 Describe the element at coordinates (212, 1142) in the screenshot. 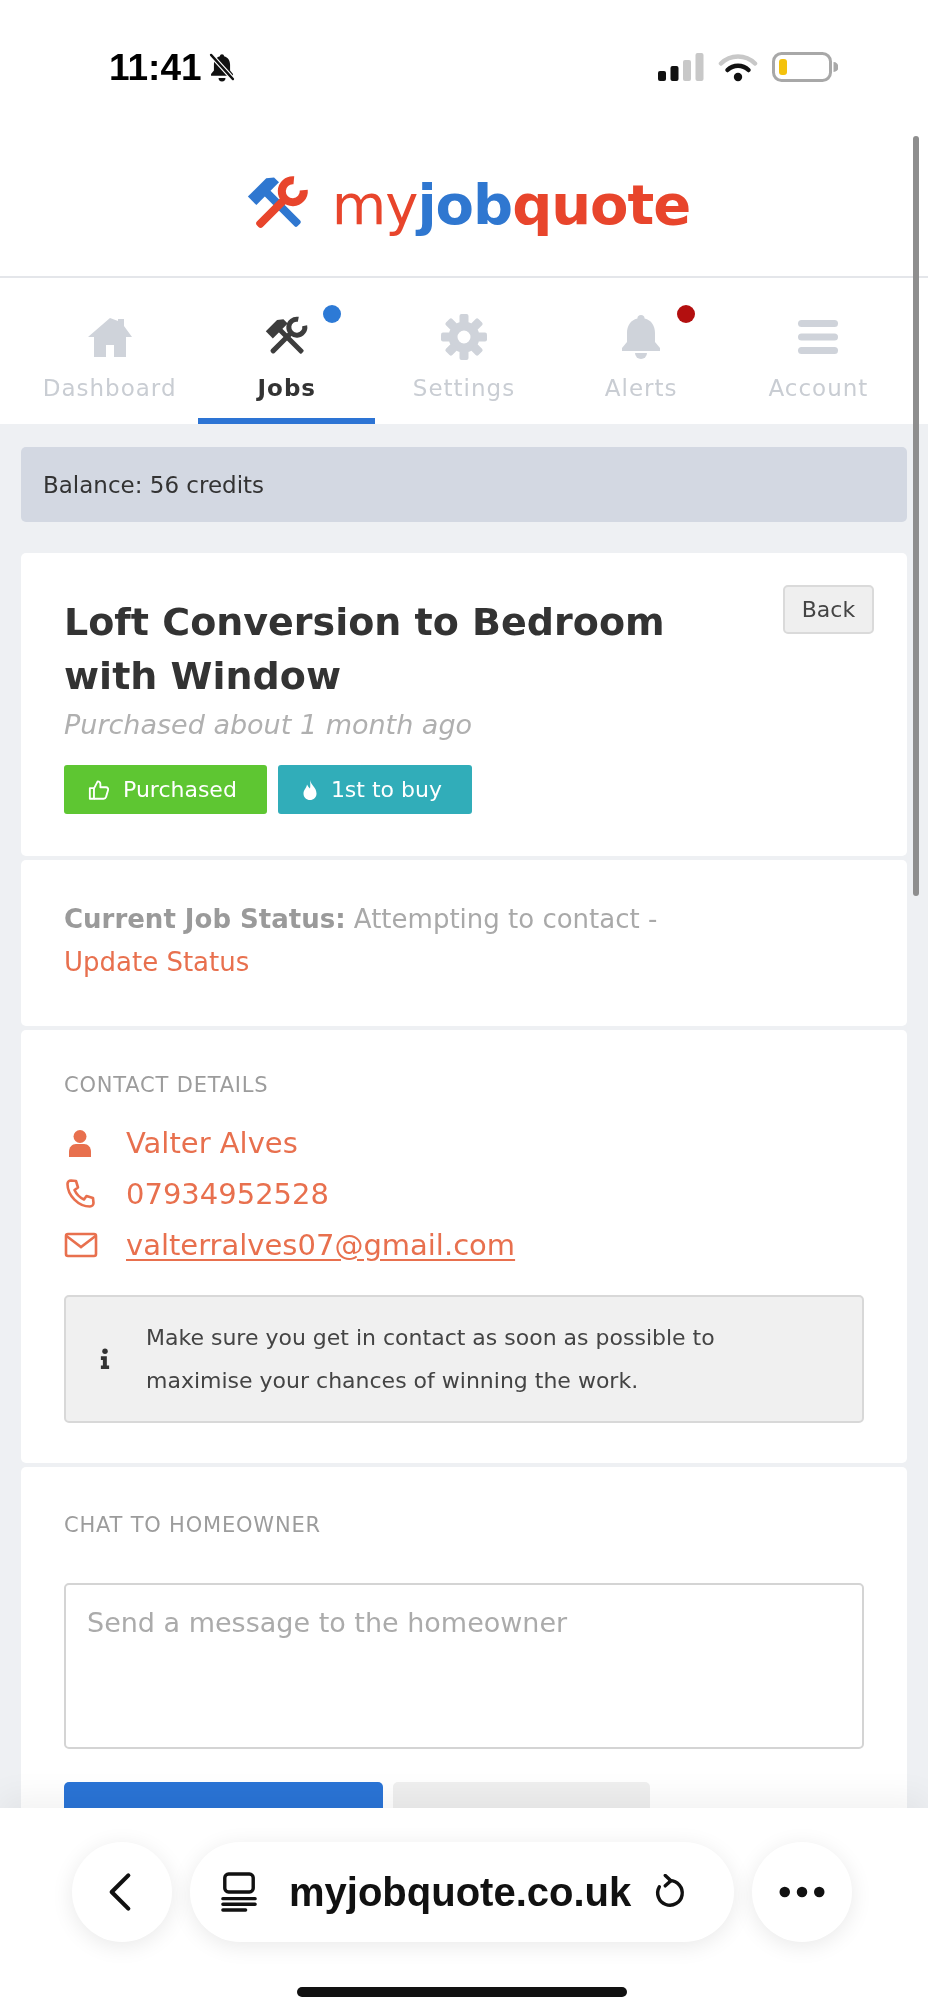

I see `contact-name: Valter Alves` at that location.